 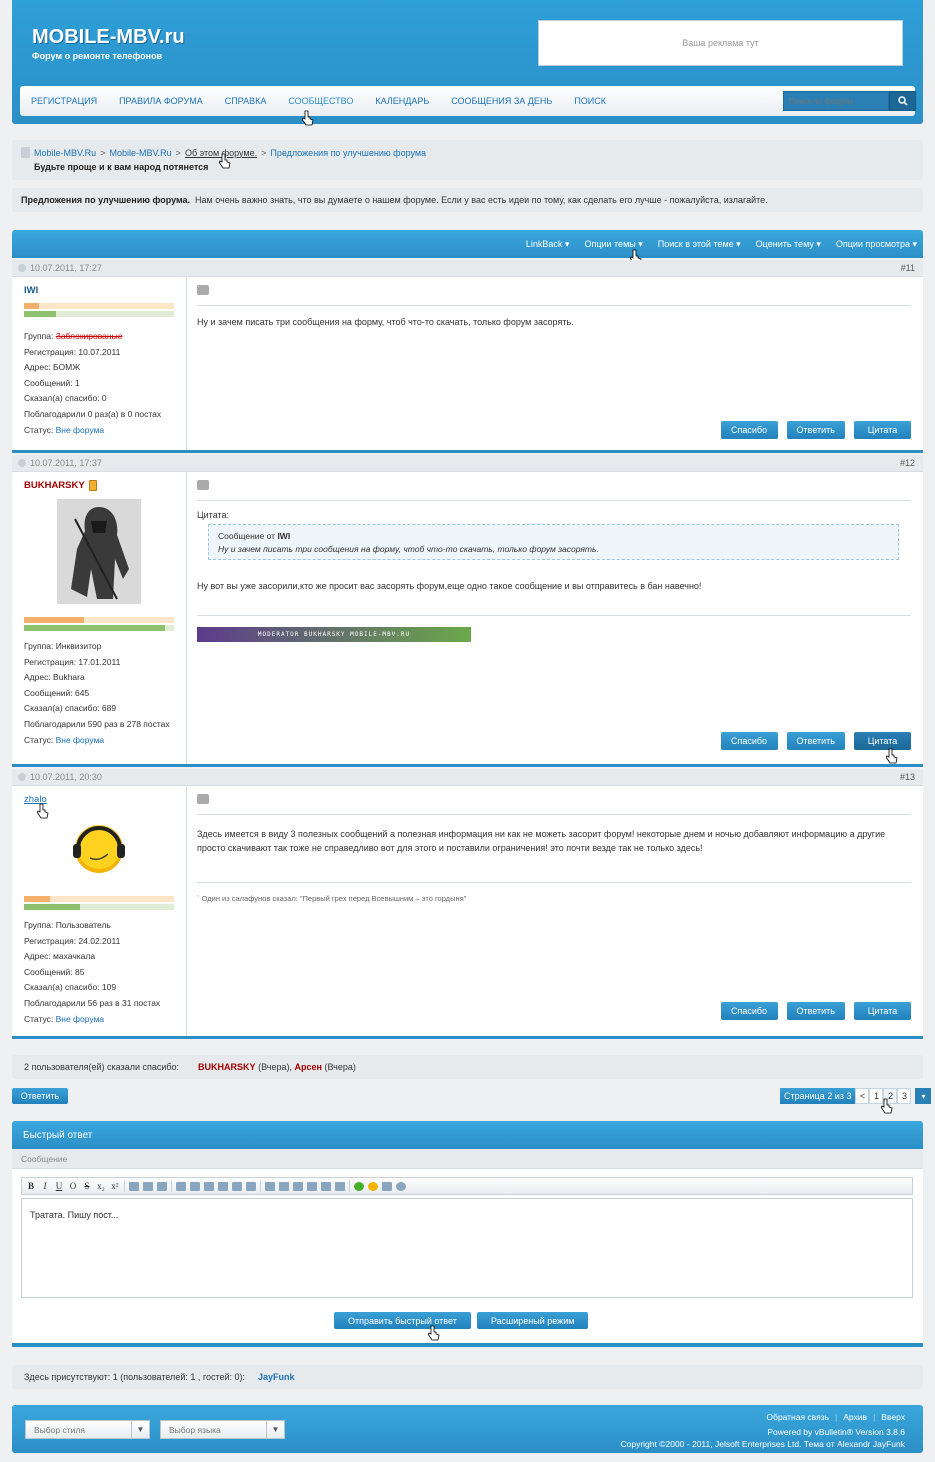 What do you see at coordinates (251, 1186) in the screenshot?
I see `hide-icon` at bounding box center [251, 1186].